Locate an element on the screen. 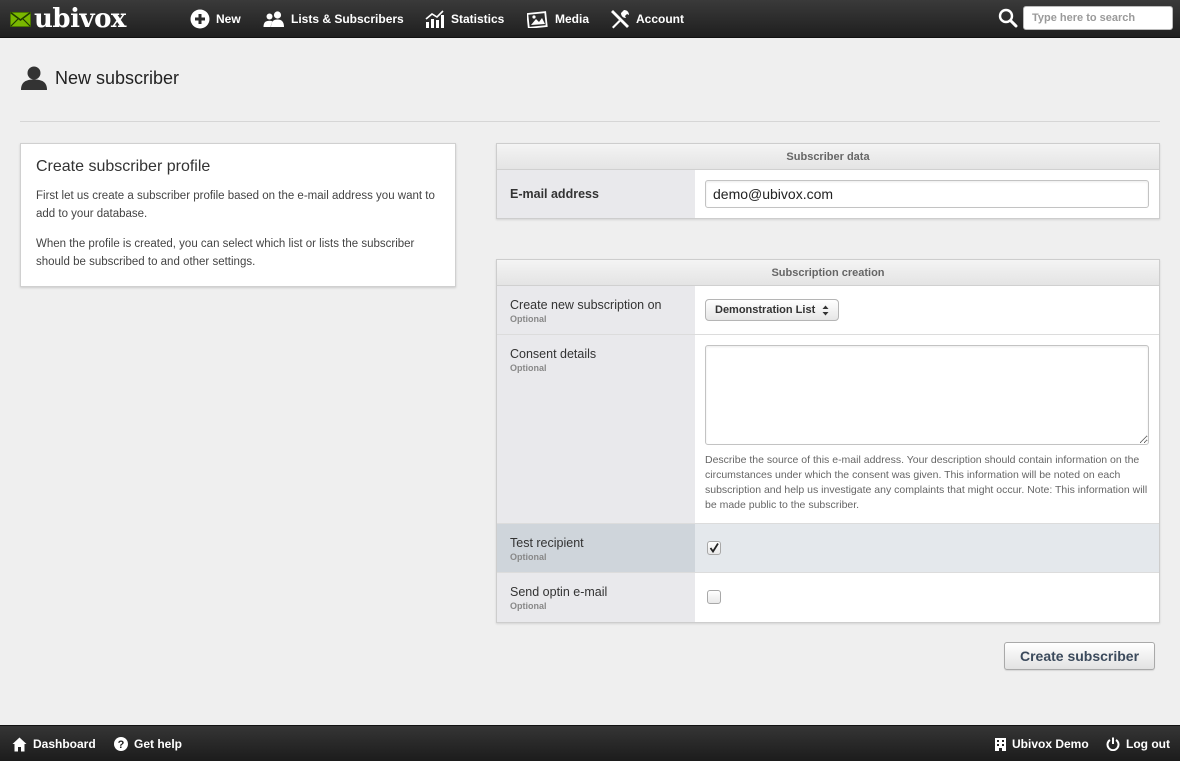  list-select: Demonstration List is located at coordinates (772, 310).